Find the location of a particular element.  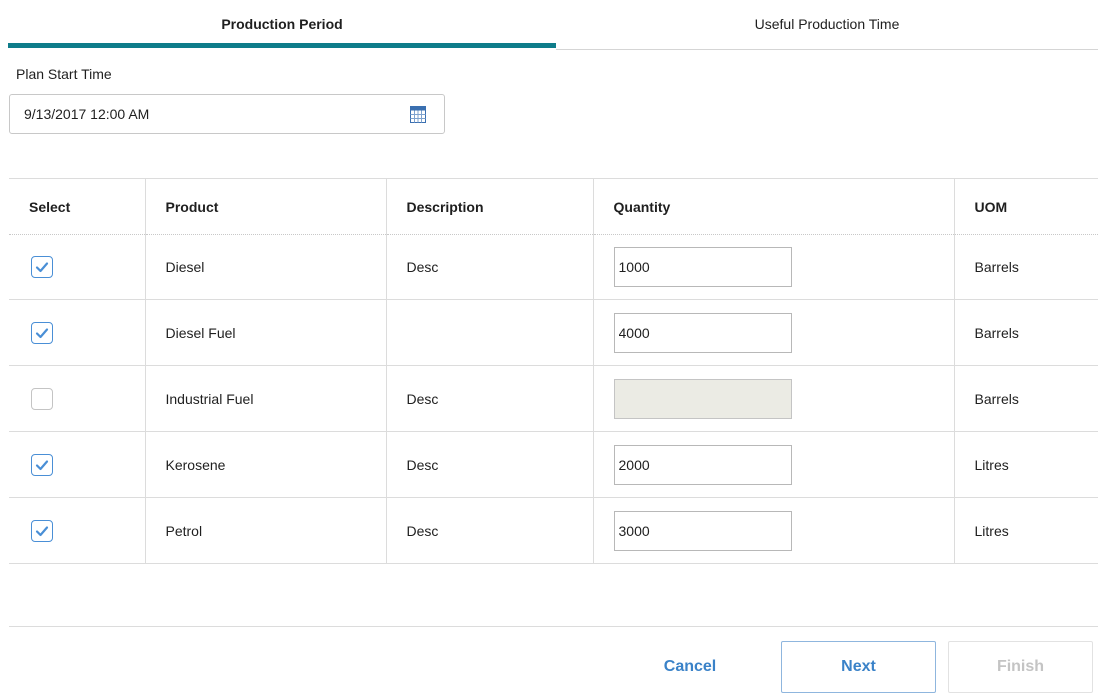

table-row: Industrial Fuel Desc Barrels is located at coordinates (553, 398).